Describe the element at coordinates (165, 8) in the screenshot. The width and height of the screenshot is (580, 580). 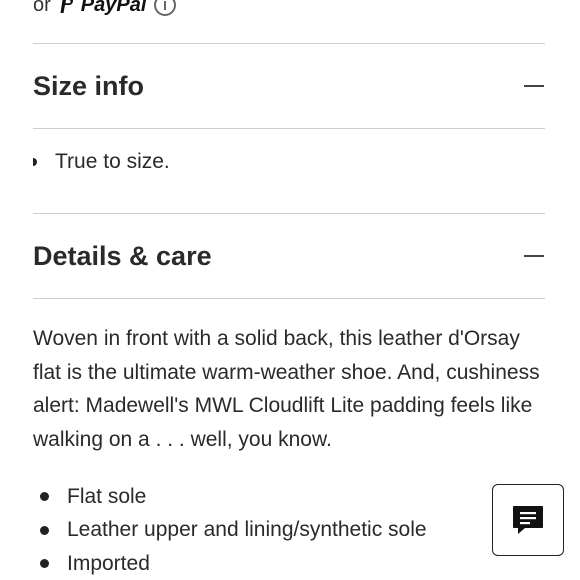
I see `info-icon` at that location.